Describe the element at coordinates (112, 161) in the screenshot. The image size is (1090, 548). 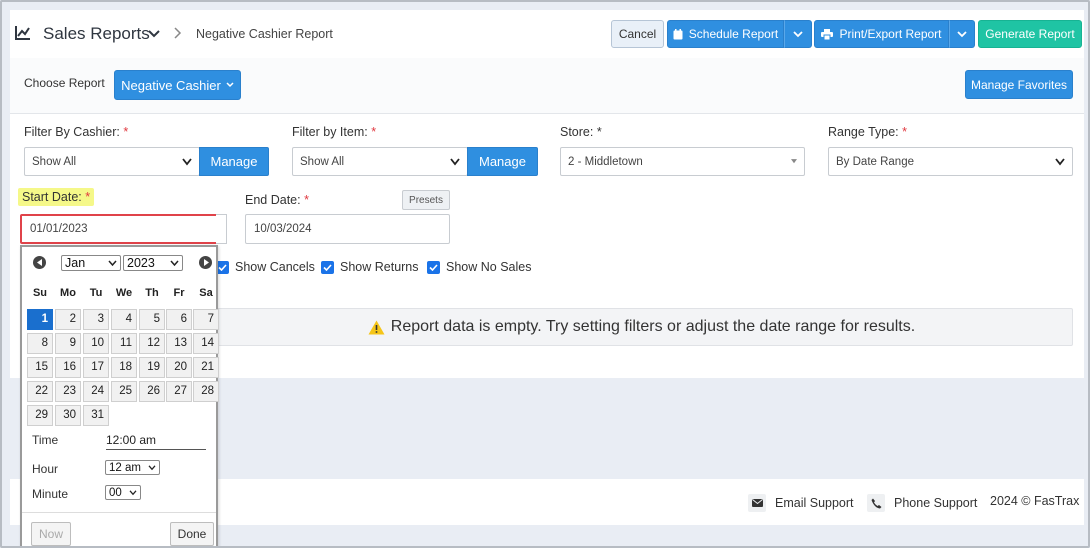
I see `cashier-filter-select: Show All` at that location.